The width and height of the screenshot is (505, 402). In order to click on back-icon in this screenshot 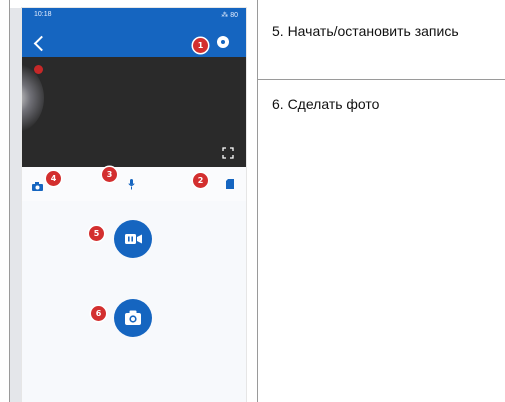, I will do `click(41, 43)`.